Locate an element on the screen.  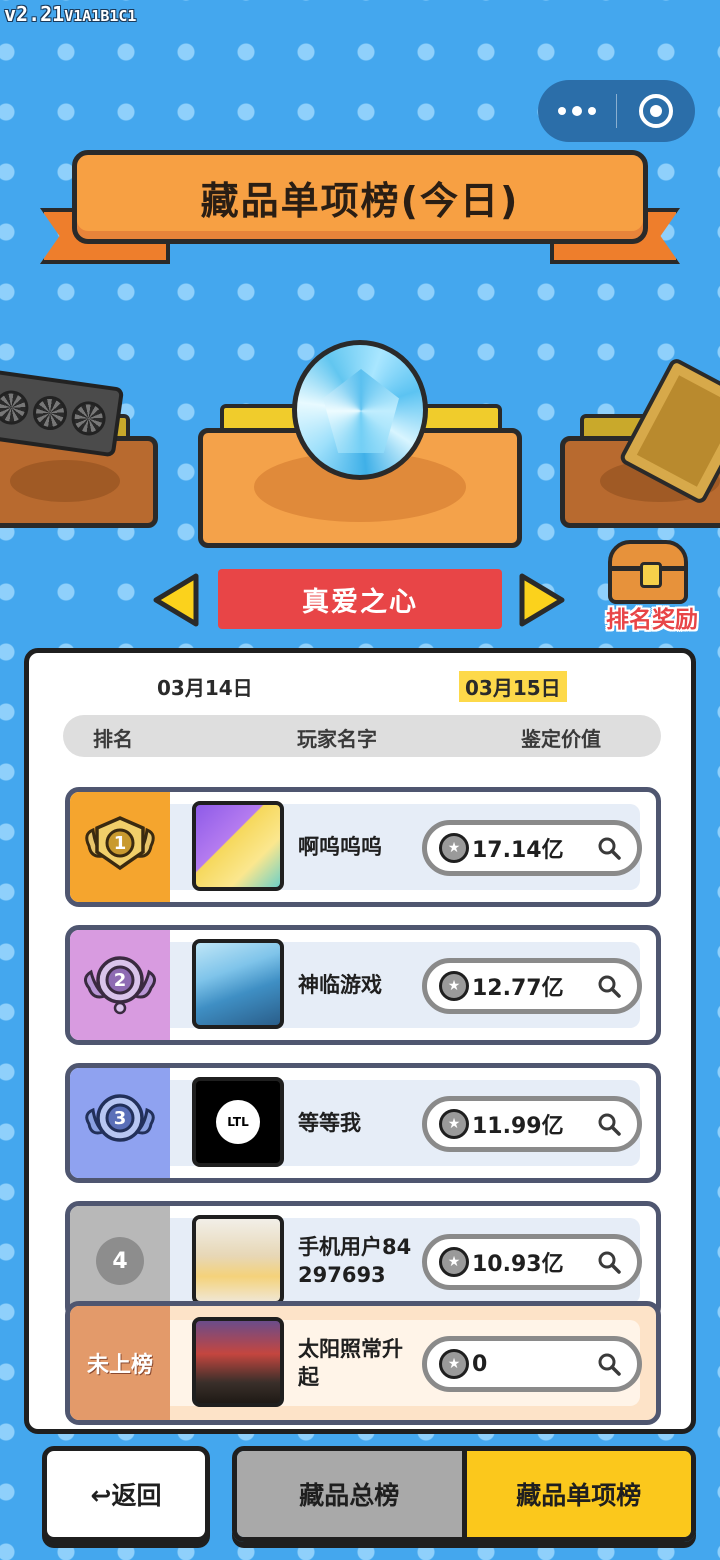
table-header: 排名 玩家名字 鉴定价值 is located at coordinates (362, 736).